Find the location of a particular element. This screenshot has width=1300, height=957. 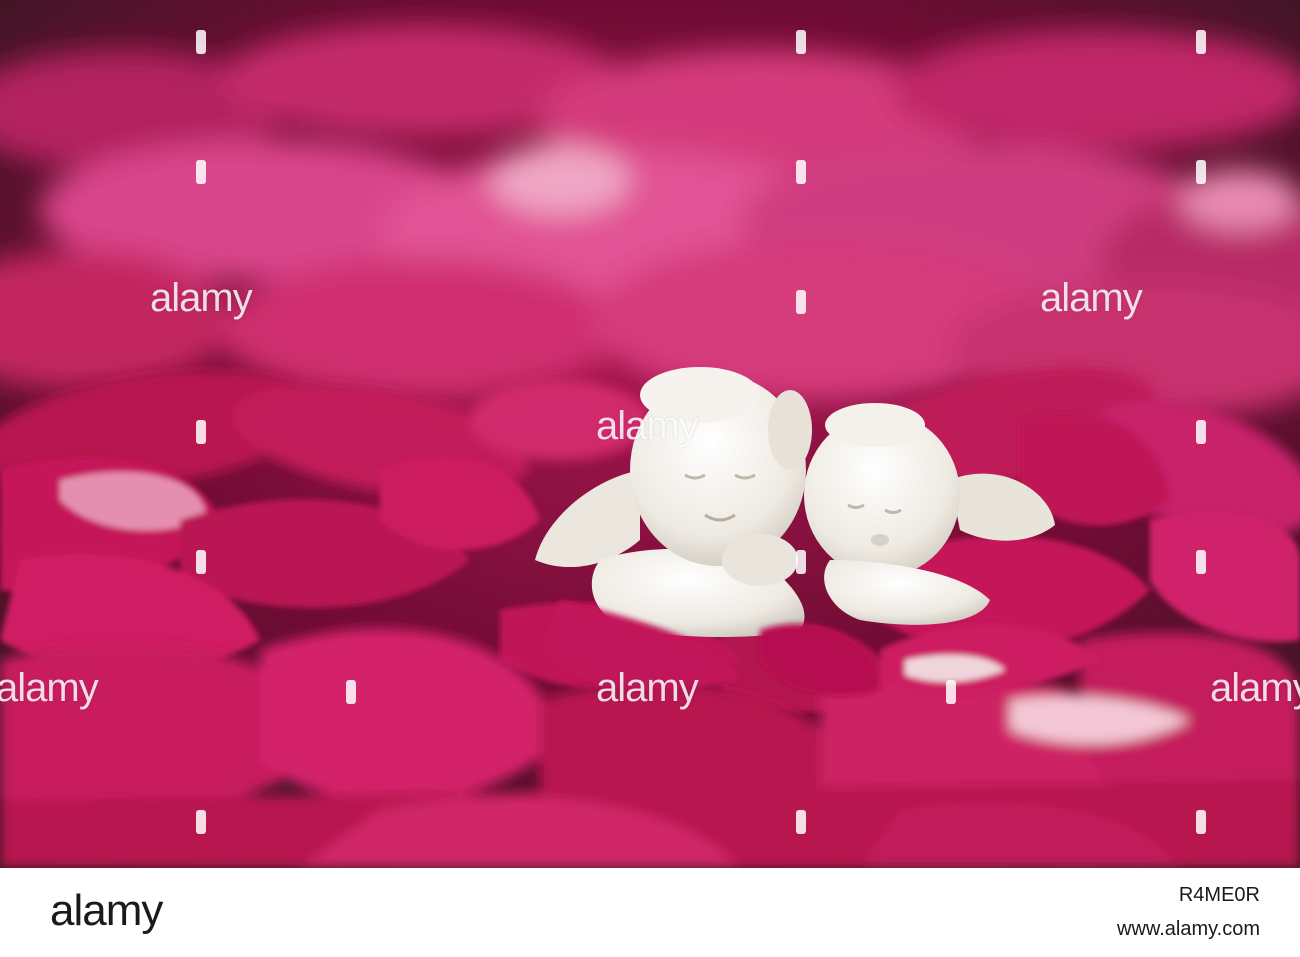

image-id: R4ME0R is located at coordinates (1219, 895).